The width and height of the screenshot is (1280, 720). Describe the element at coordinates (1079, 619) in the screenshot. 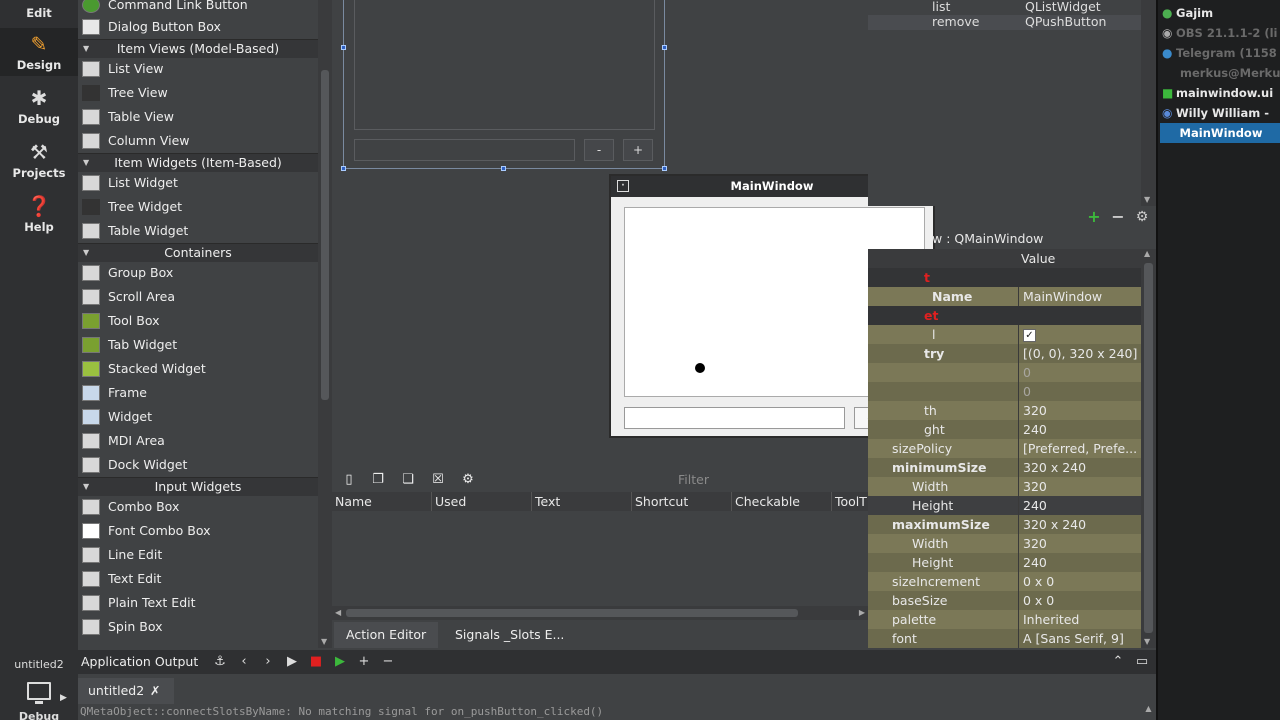

I see `property-value: Inherited` at that location.